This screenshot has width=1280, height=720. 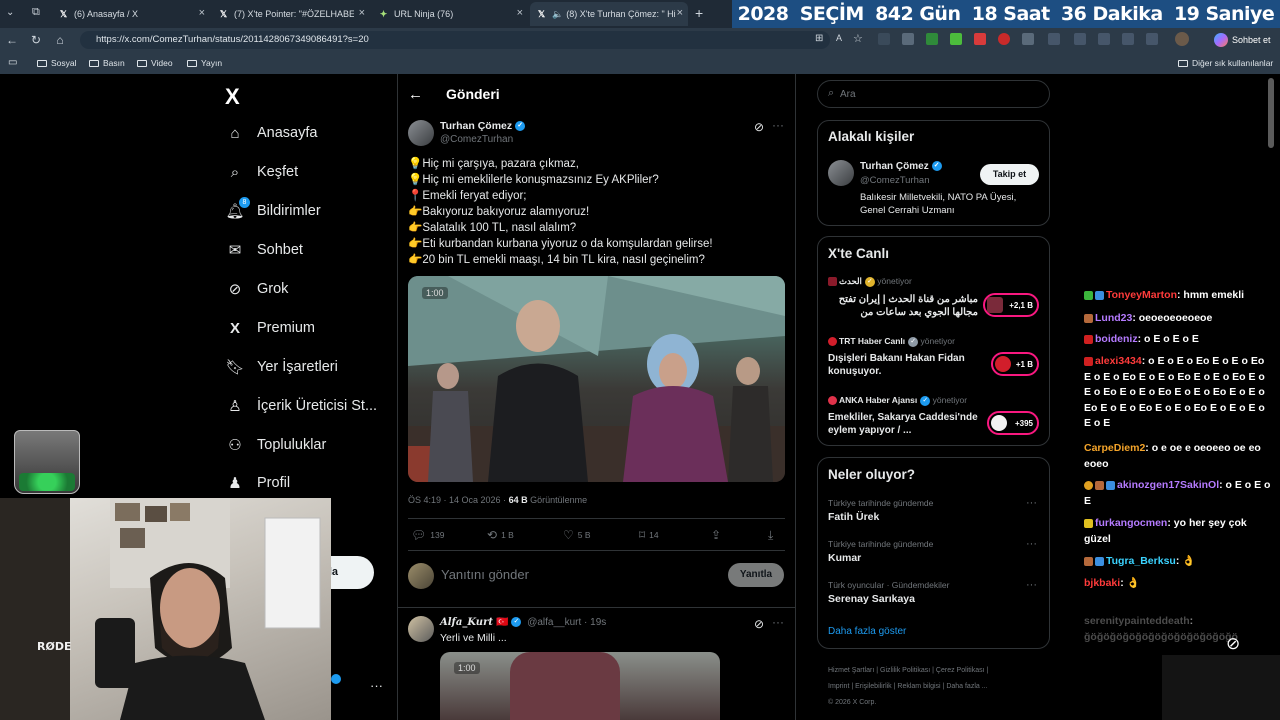 What do you see at coordinates (905, 670) in the screenshot?
I see `footer-link: Gizlilik Politikası` at bounding box center [905, 670].